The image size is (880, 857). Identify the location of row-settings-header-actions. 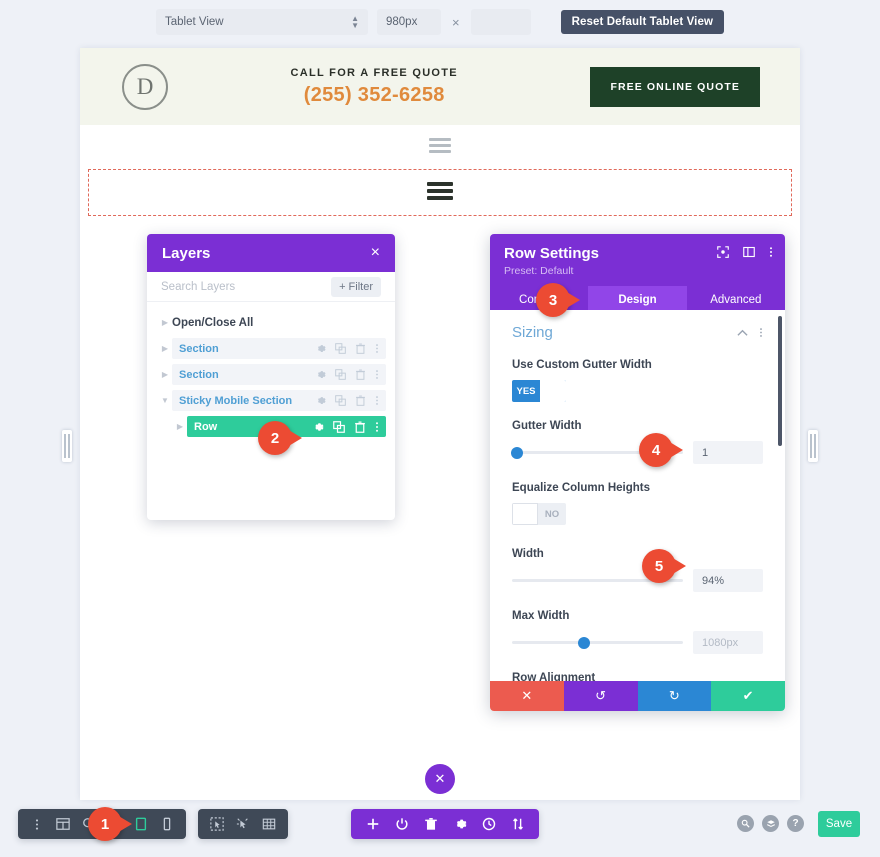
(745, 252).